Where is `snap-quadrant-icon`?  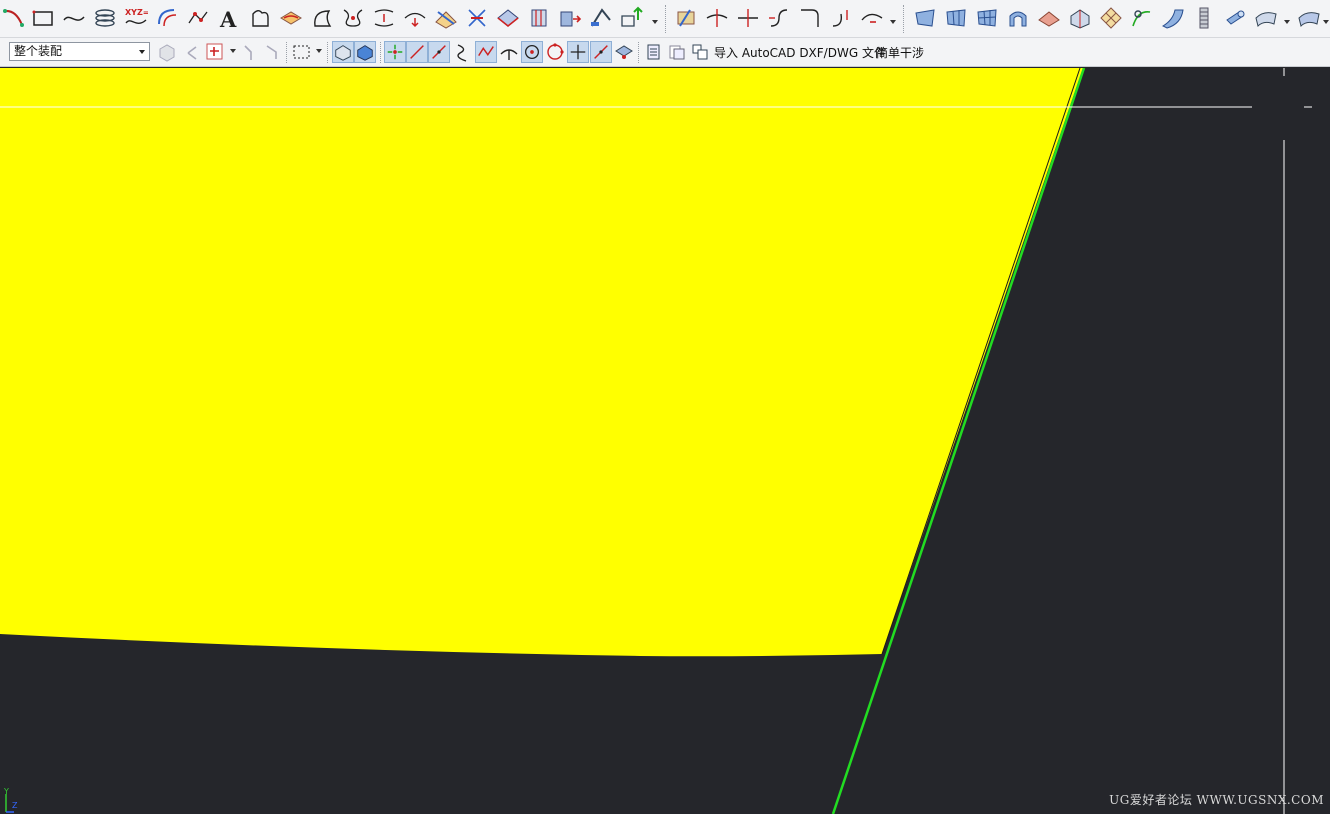 snap-quadrant-icon is located at coordinates (555, 52).